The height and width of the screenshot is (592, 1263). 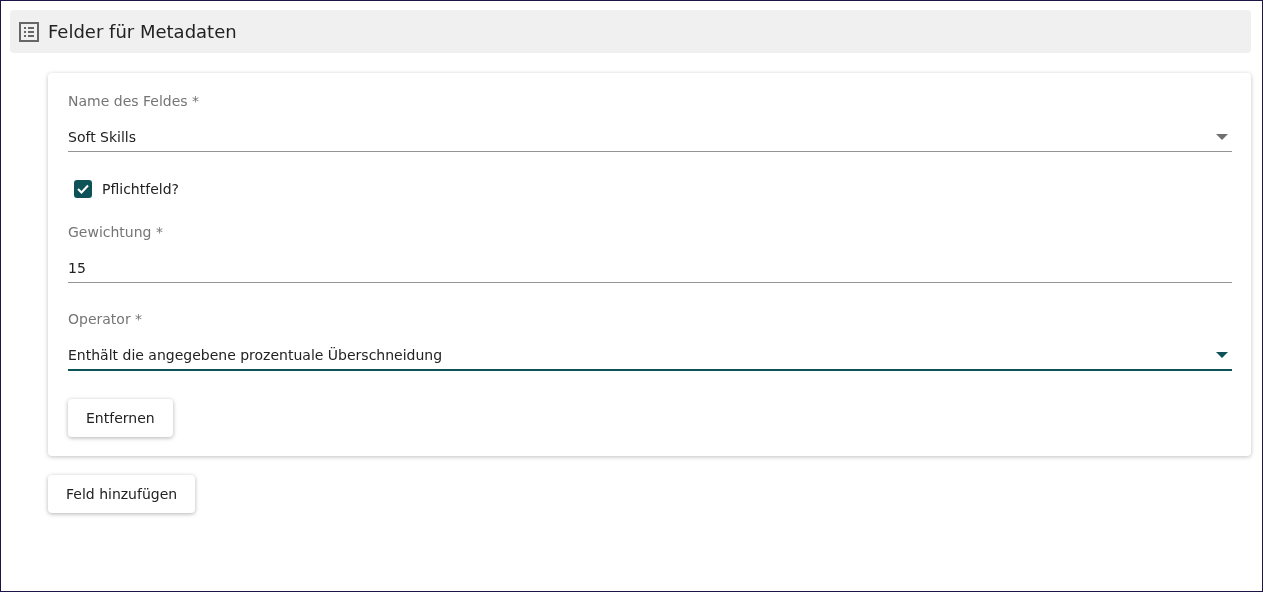 I want to click on remove-button: Entfernen, so click(x=120, y=418).